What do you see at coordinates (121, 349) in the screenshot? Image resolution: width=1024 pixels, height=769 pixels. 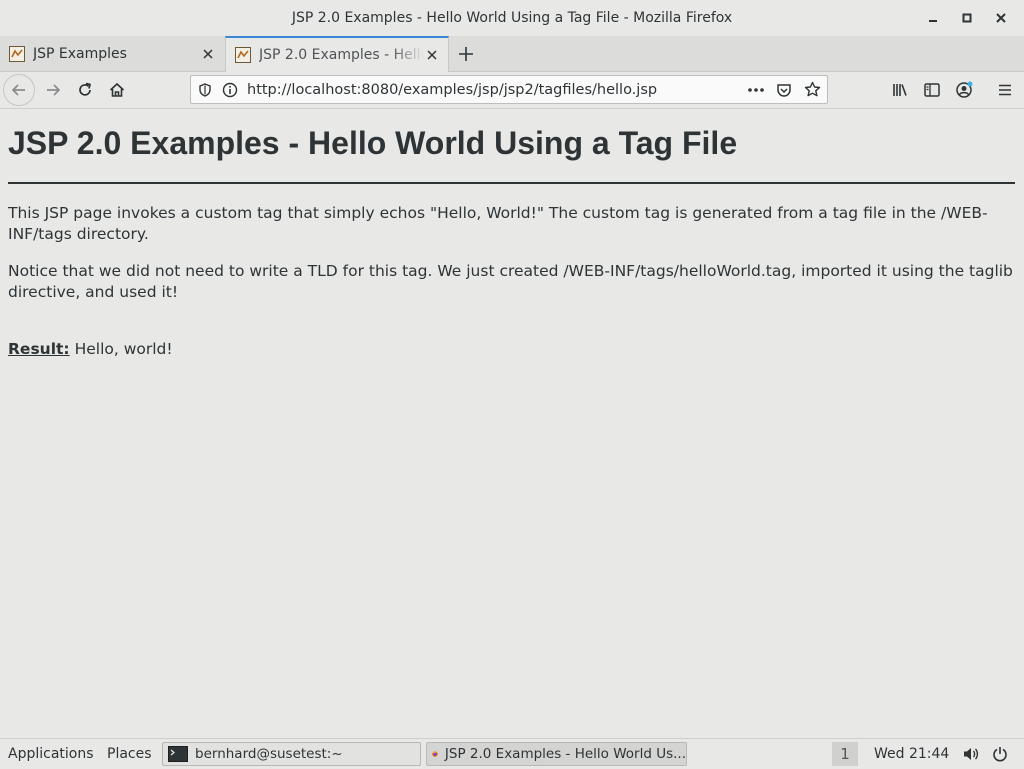 I see `result-value: Hello, world!` at bounding box center [121, 349].